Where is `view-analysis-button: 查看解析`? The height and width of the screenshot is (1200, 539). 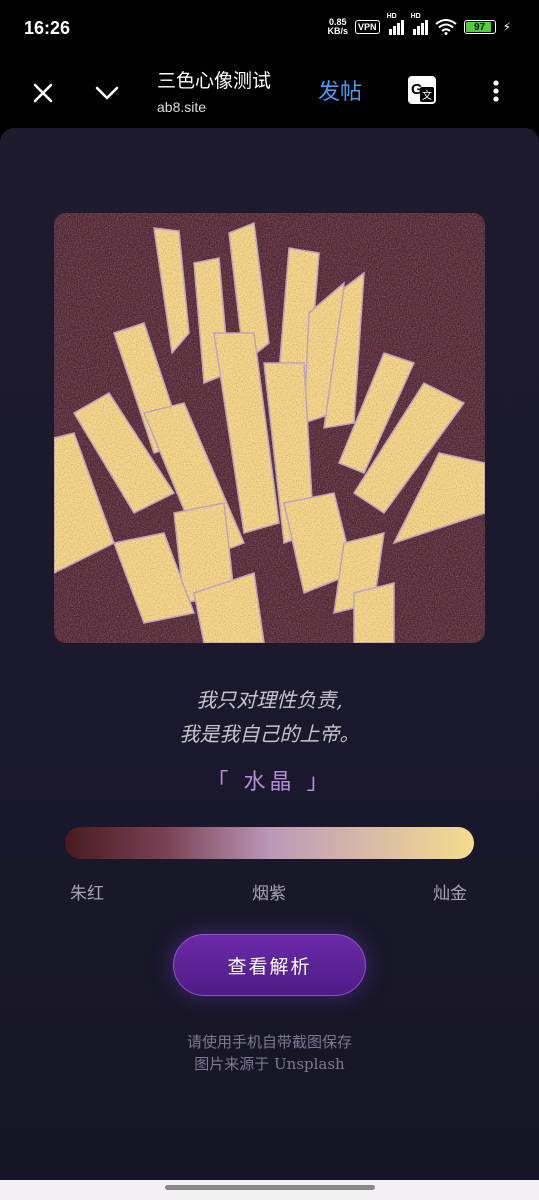 view-analysis-button: 查看解析 is located at coordinates (269, 965).